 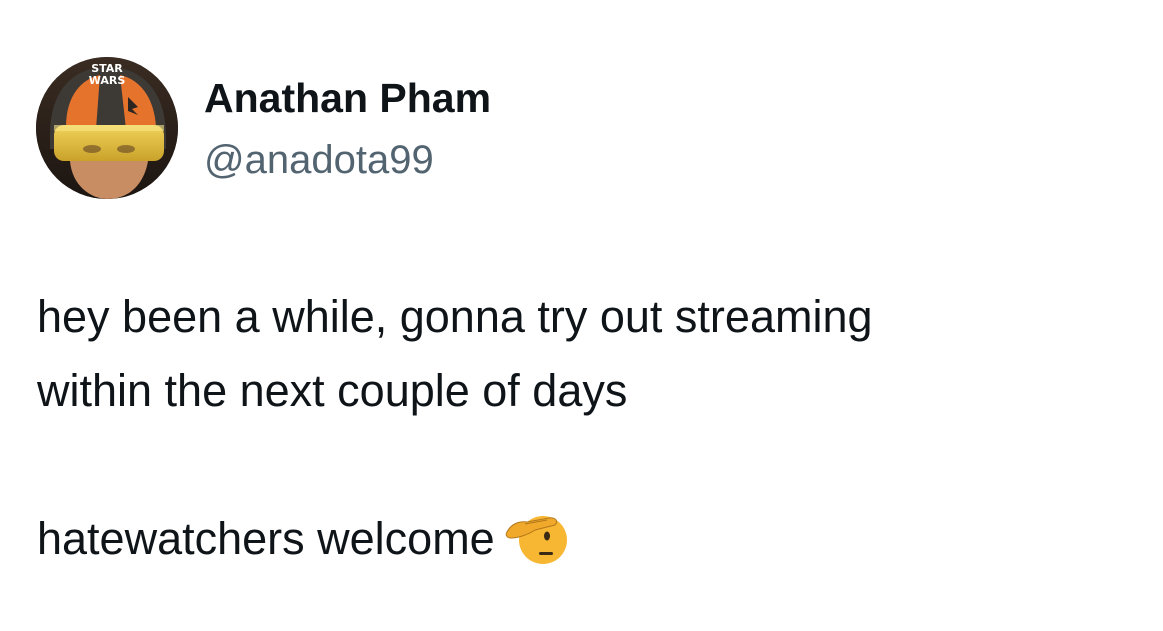 I want to click on author-name: Anathan Pham, so click(x=347, y=98).